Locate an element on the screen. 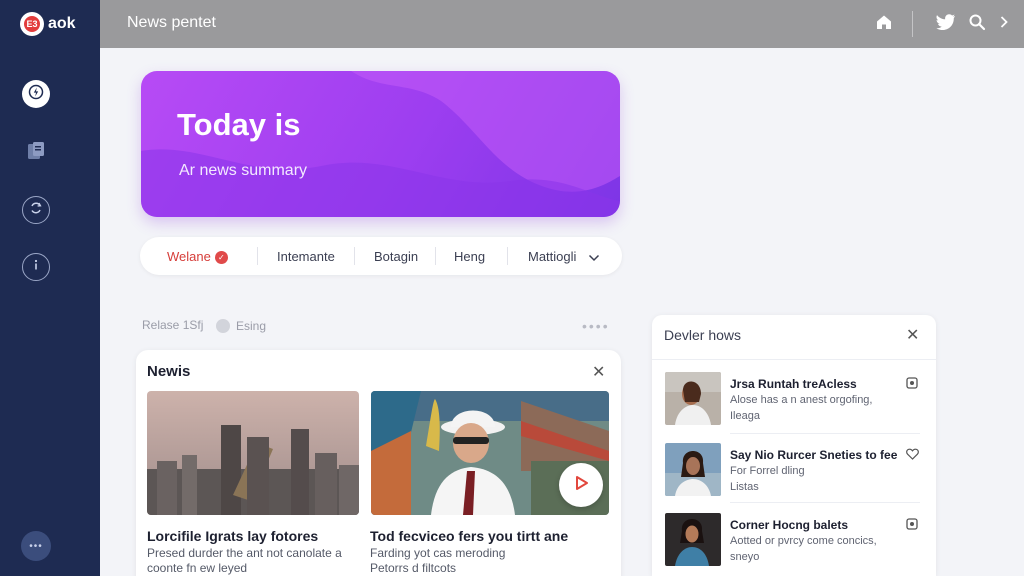 The image size is (1024, 576). heart-icon is located at coordinates (912, 454).